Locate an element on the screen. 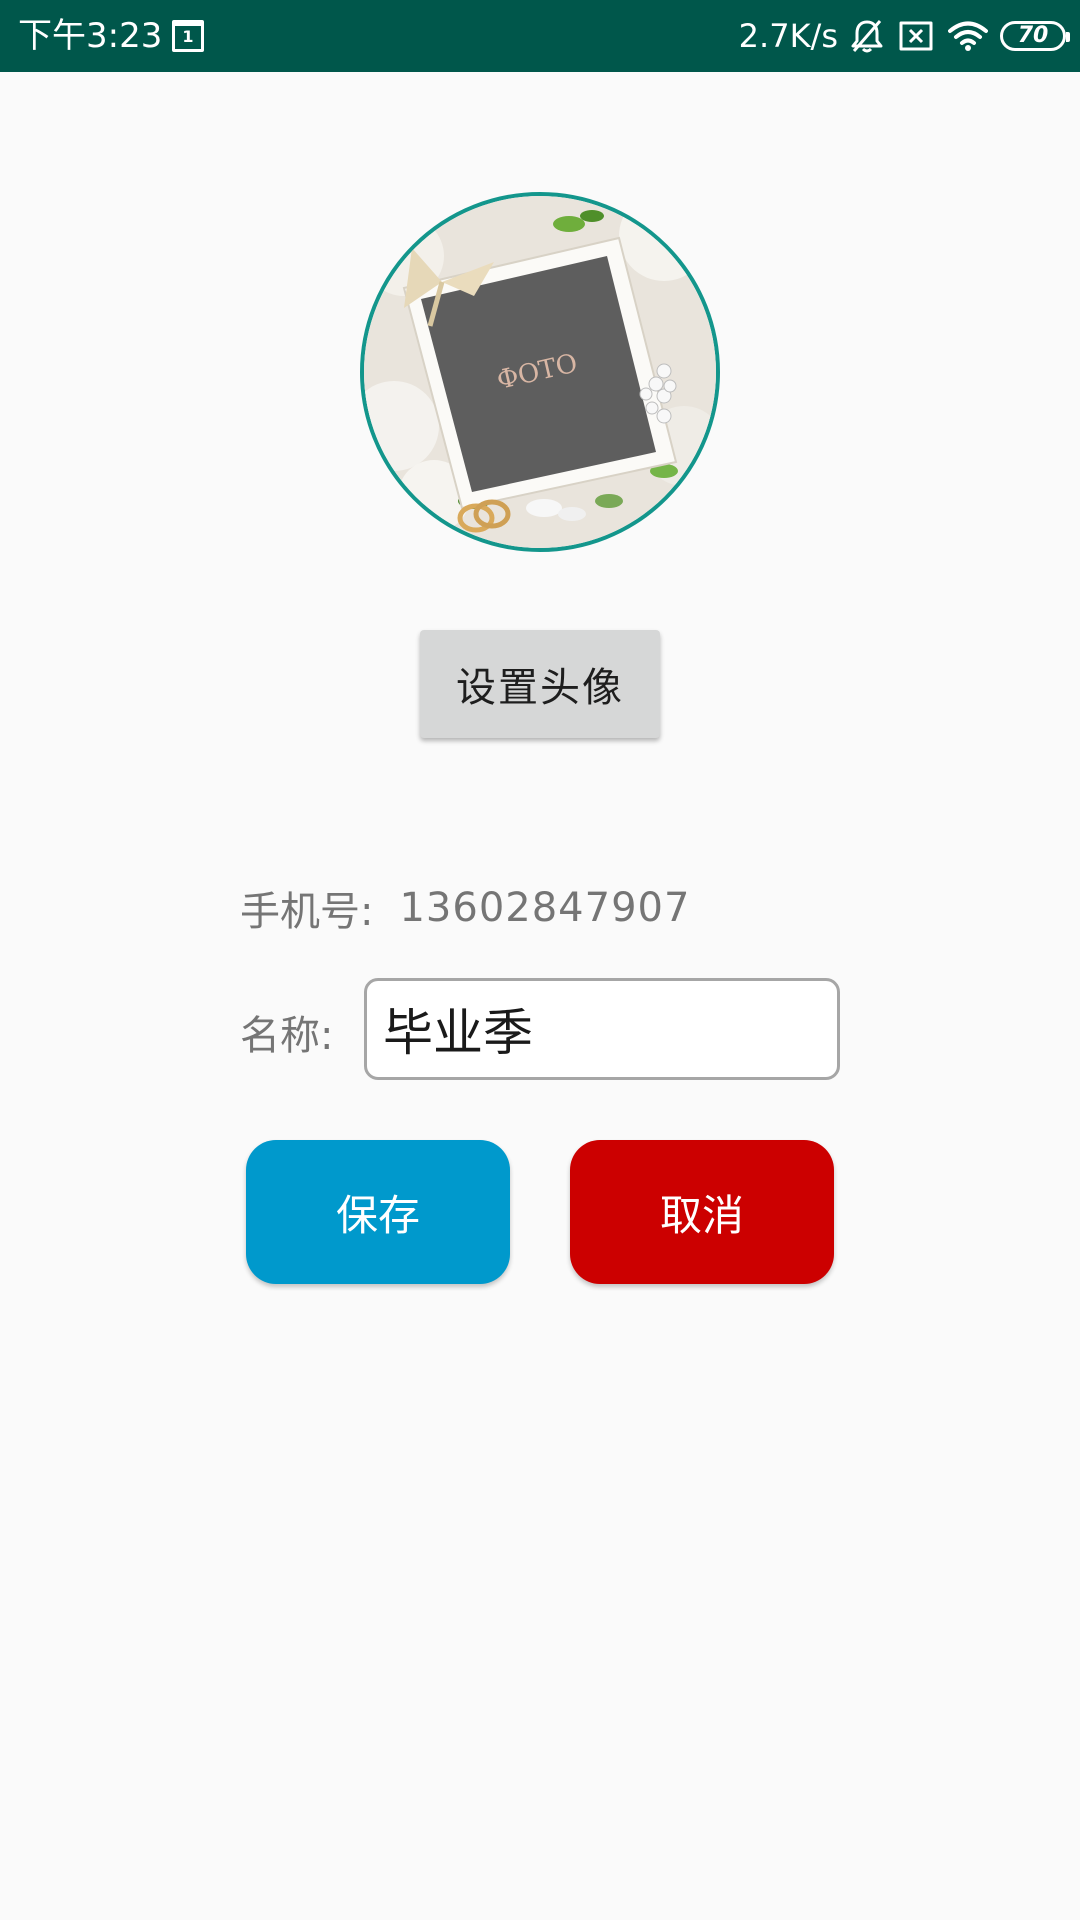 The image size is (1080, 1920). phone-label: 手机号: is located at coordinates (307, 912).